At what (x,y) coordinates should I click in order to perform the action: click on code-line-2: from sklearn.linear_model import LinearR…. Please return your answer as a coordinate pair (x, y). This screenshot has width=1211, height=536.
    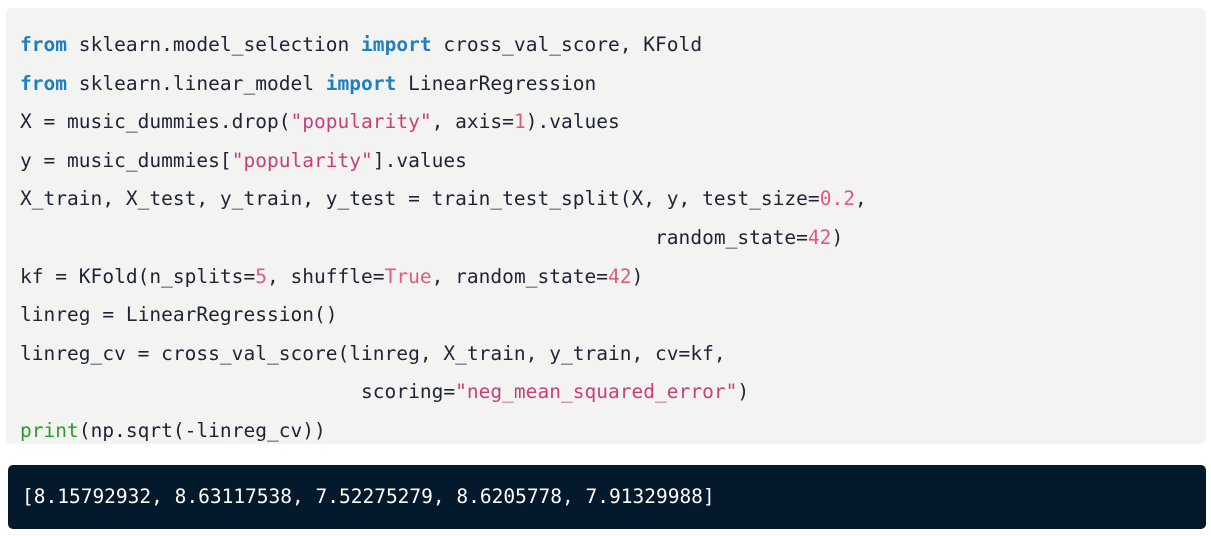
    Looking at the image, I should click on (613, 84).